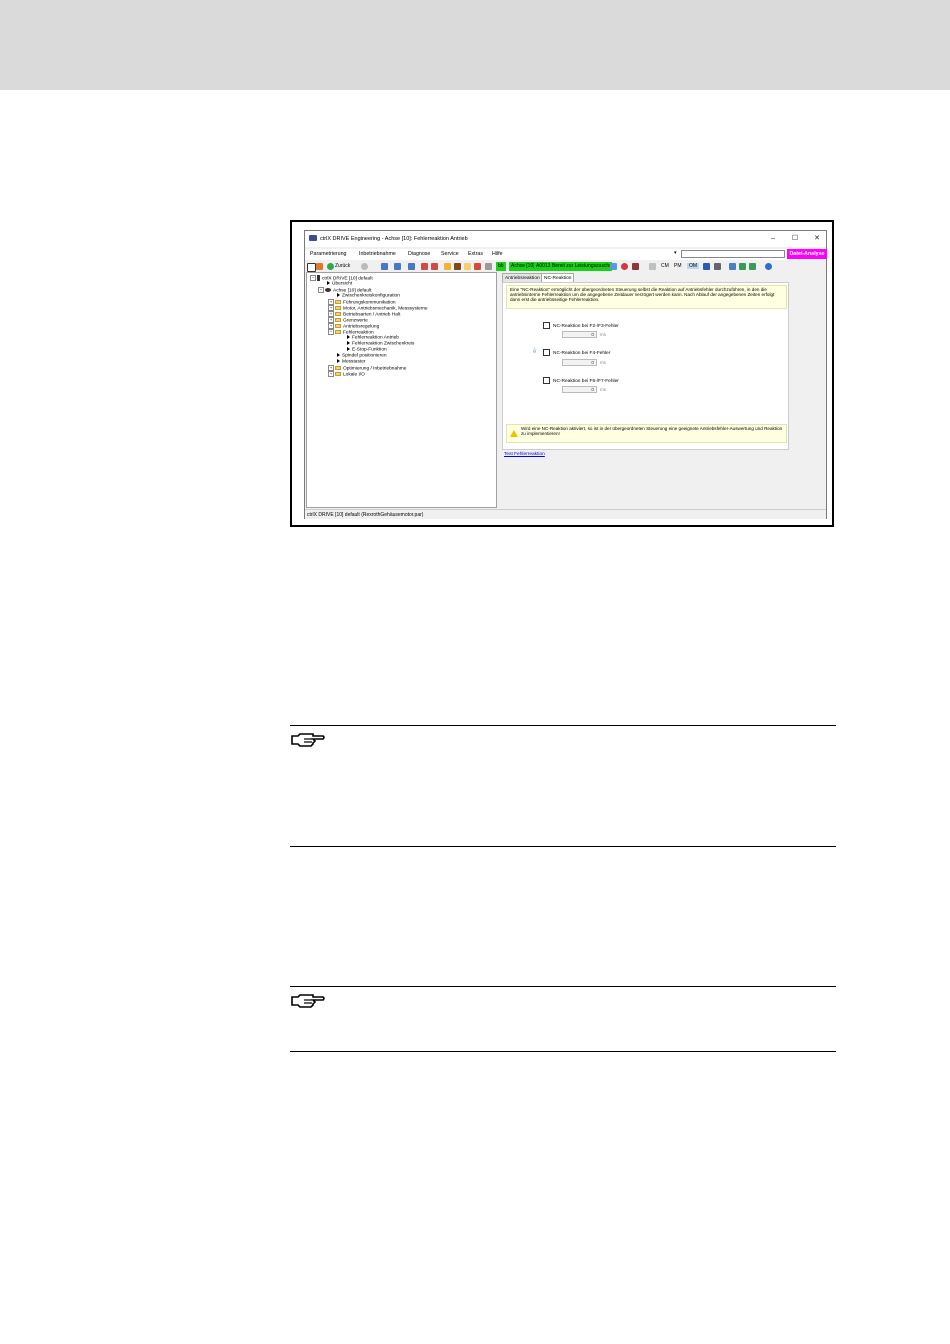  Describe the element at coordinates (384, 266) in the screenshot. I see `download-icon` at that location.